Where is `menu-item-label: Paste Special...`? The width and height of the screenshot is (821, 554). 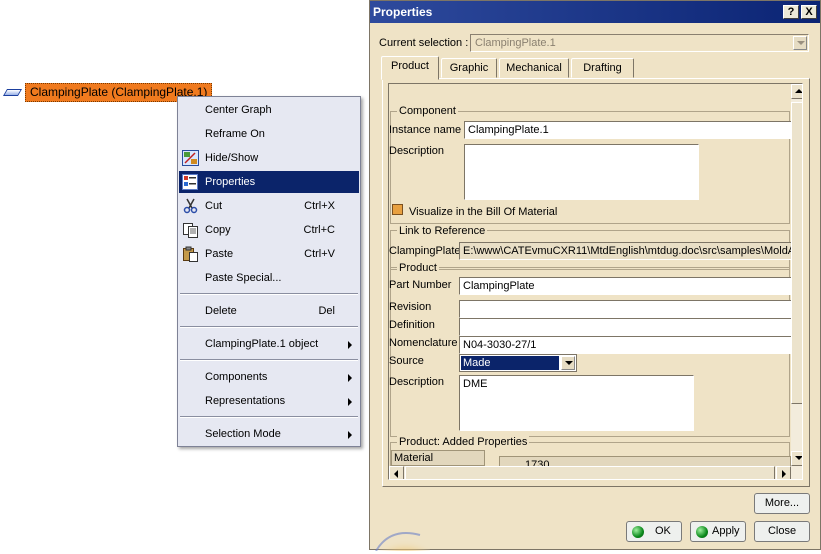 menu-item-label: Paste Special... is located at coordinates (243, 278).